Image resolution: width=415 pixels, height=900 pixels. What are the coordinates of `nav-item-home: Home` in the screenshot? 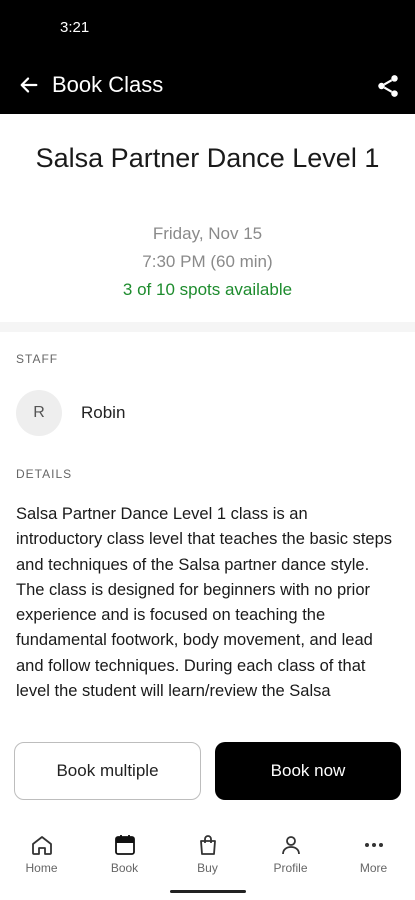 It's located at (41, 853).